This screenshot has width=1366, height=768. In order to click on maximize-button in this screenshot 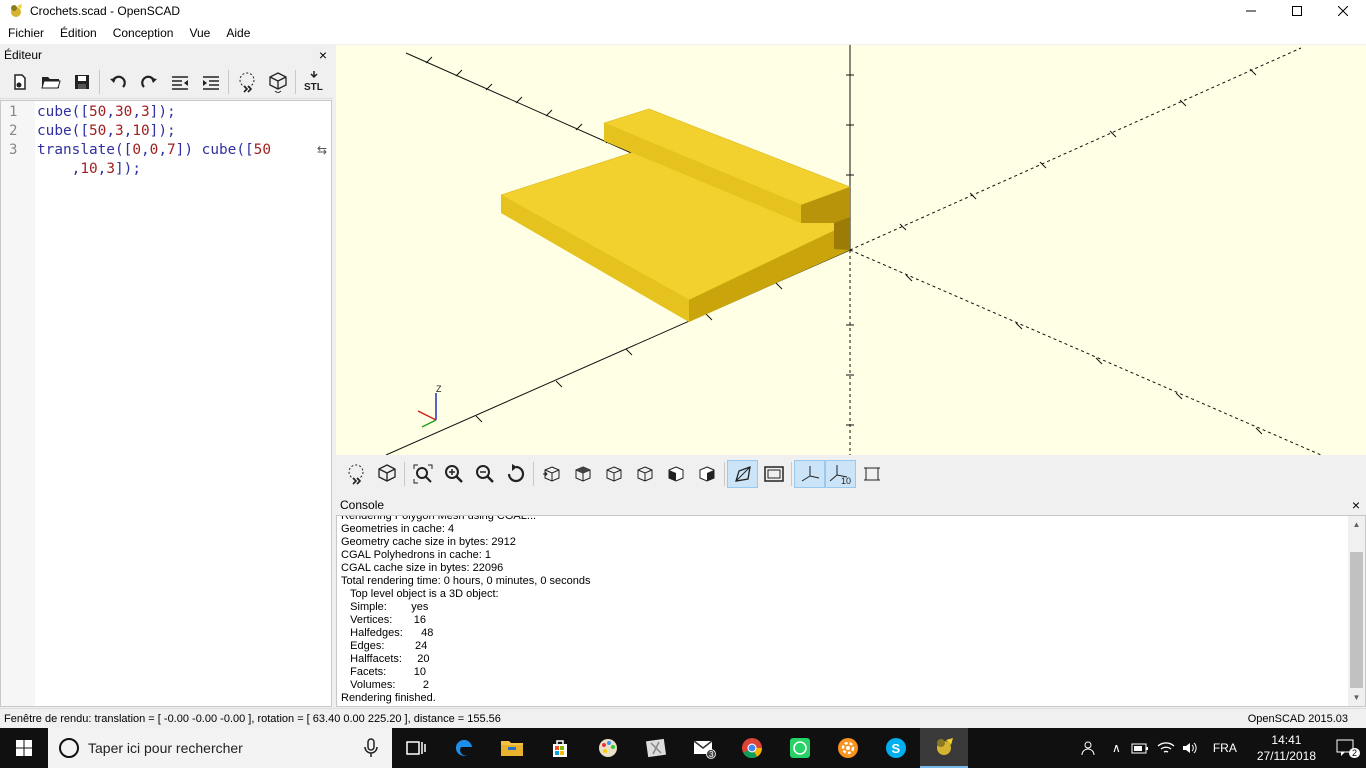, I will do `click(1297, 11)`.